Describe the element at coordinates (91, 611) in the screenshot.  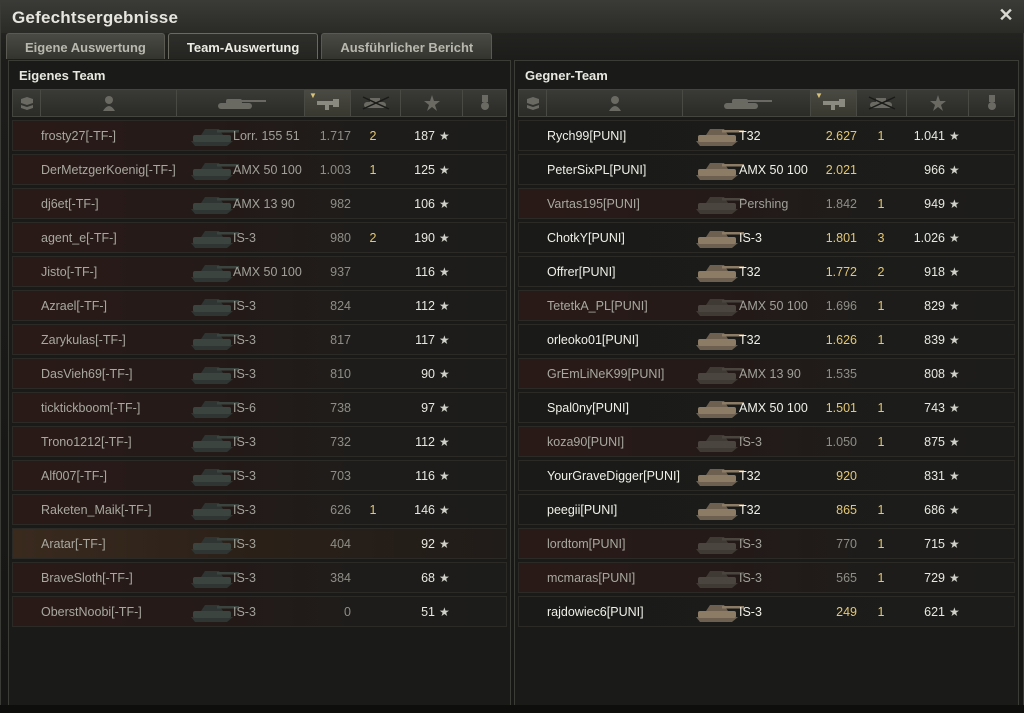
I see `player-name: OberstNoobi[-TF-]` at that location.